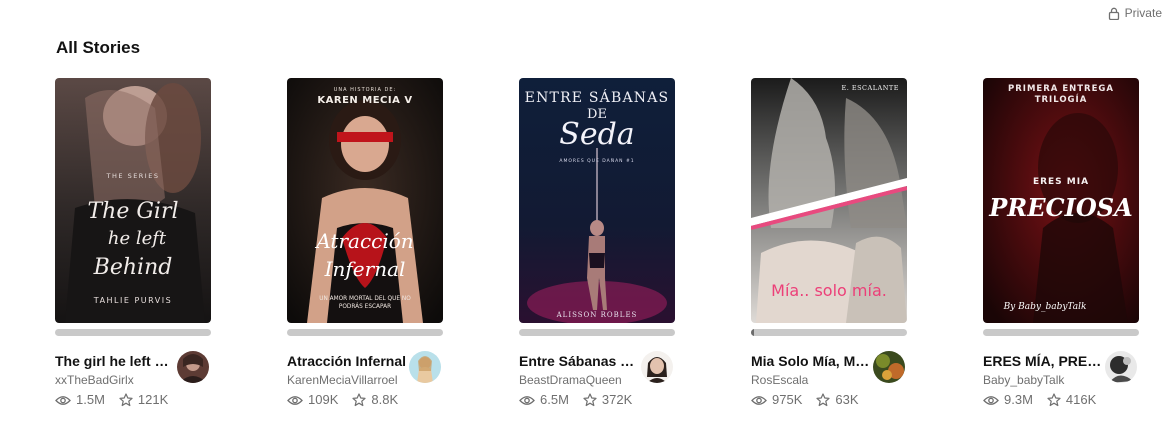 This screenshot has width=1174, height=434. What do you see at coordinates (153, 399) in the screenshot?
I see `votes-count: 121K` at bounding box center [153, 399].